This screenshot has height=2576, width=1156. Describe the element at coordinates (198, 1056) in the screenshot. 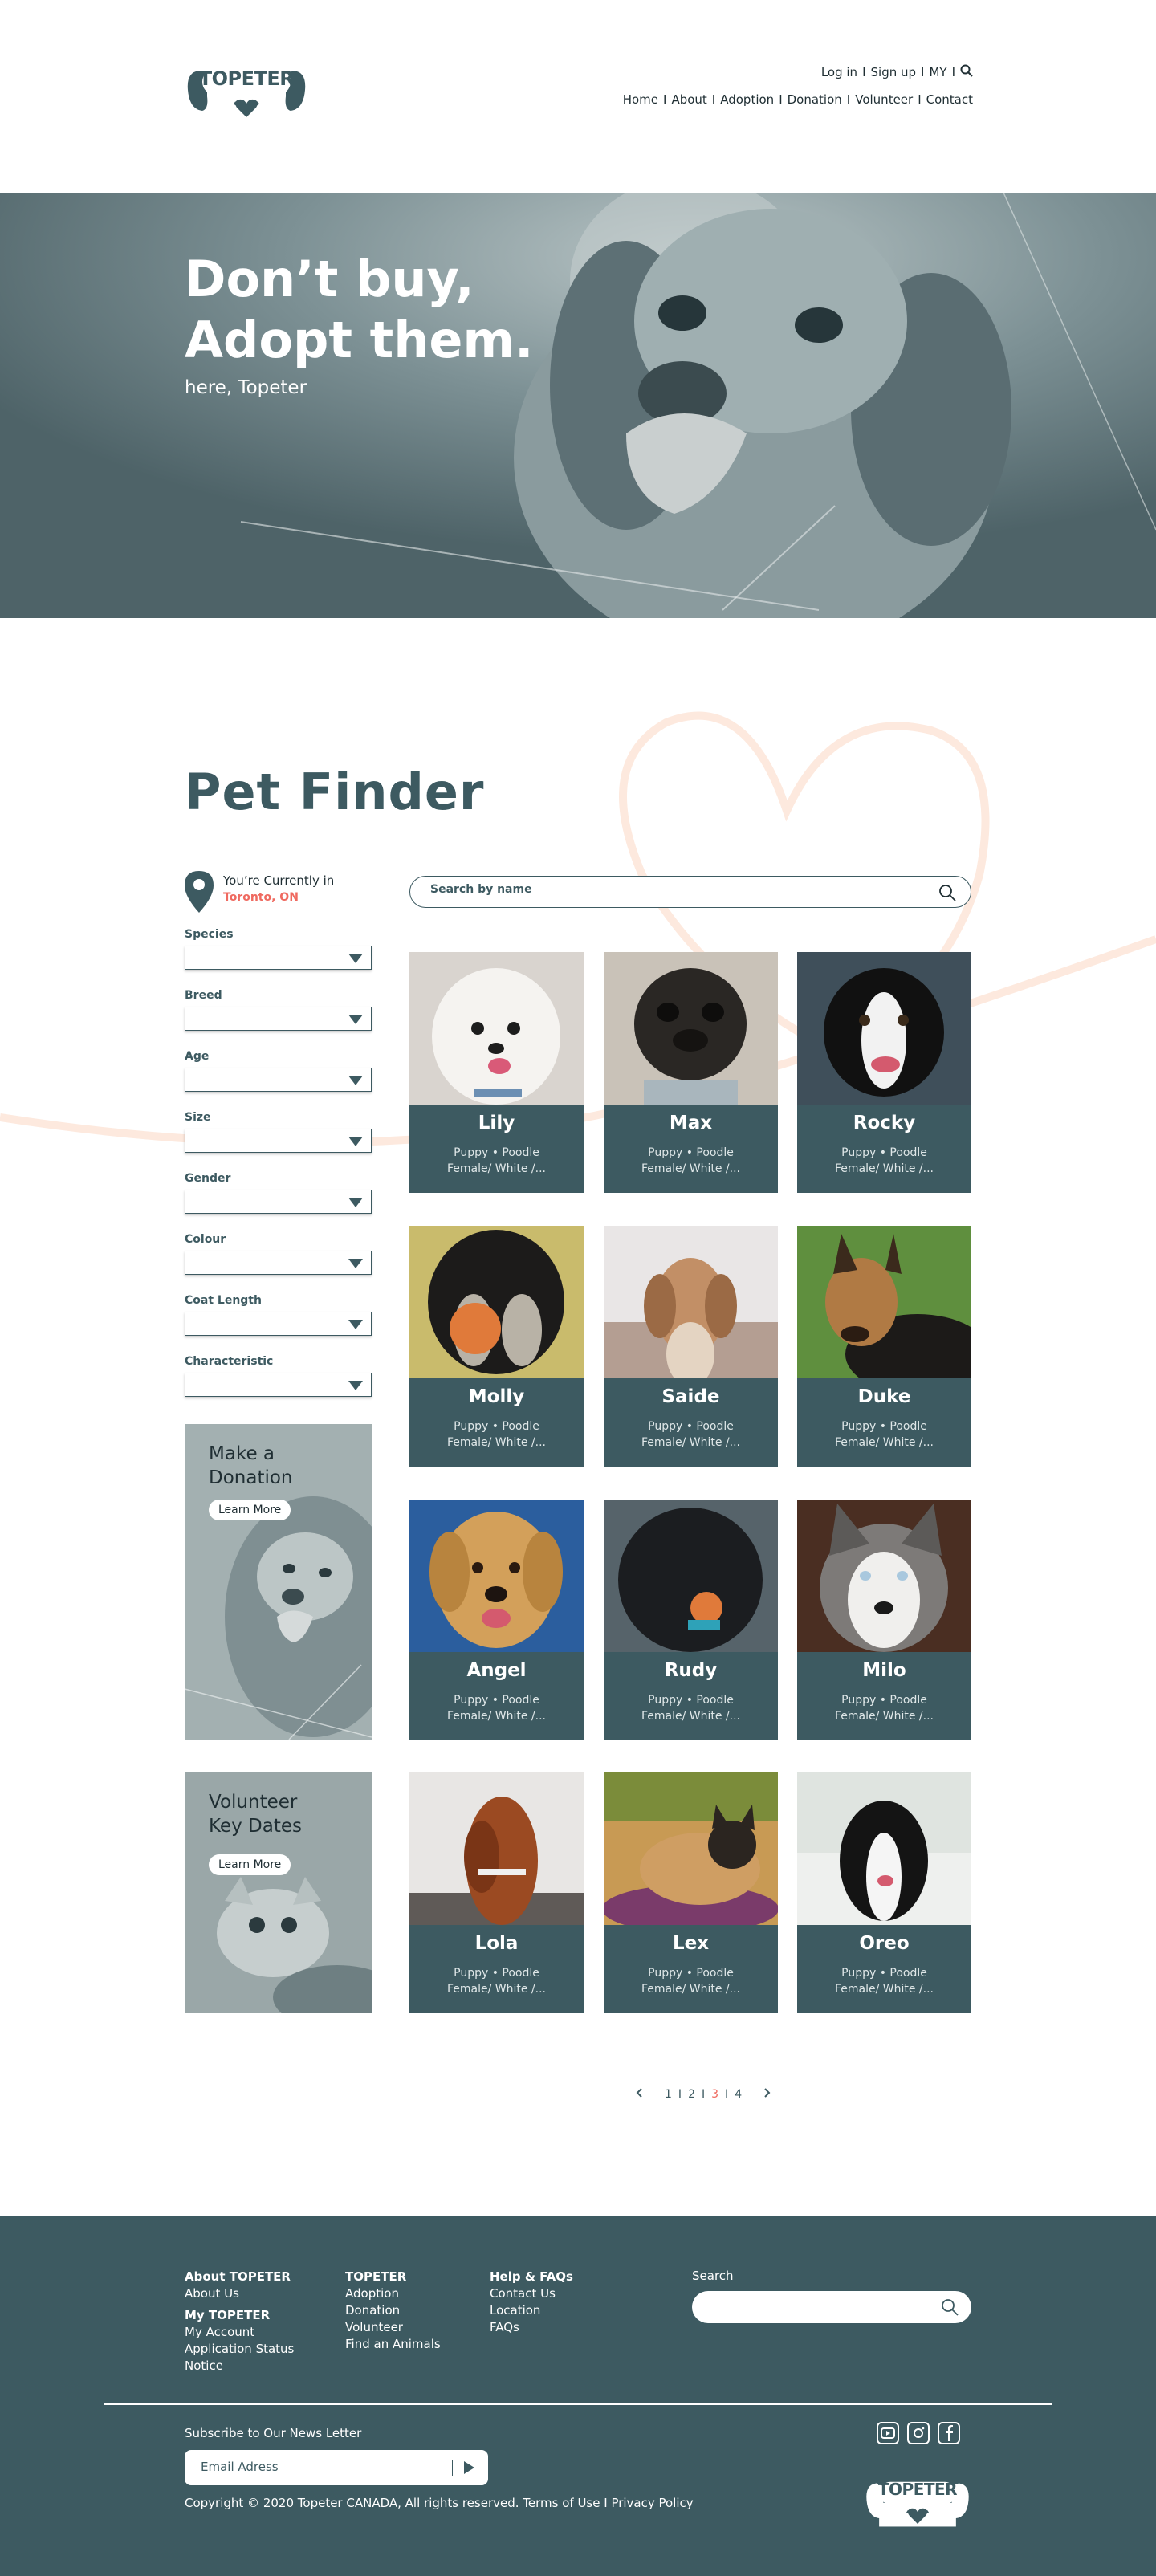

I see `filter-label: Age` at that location.